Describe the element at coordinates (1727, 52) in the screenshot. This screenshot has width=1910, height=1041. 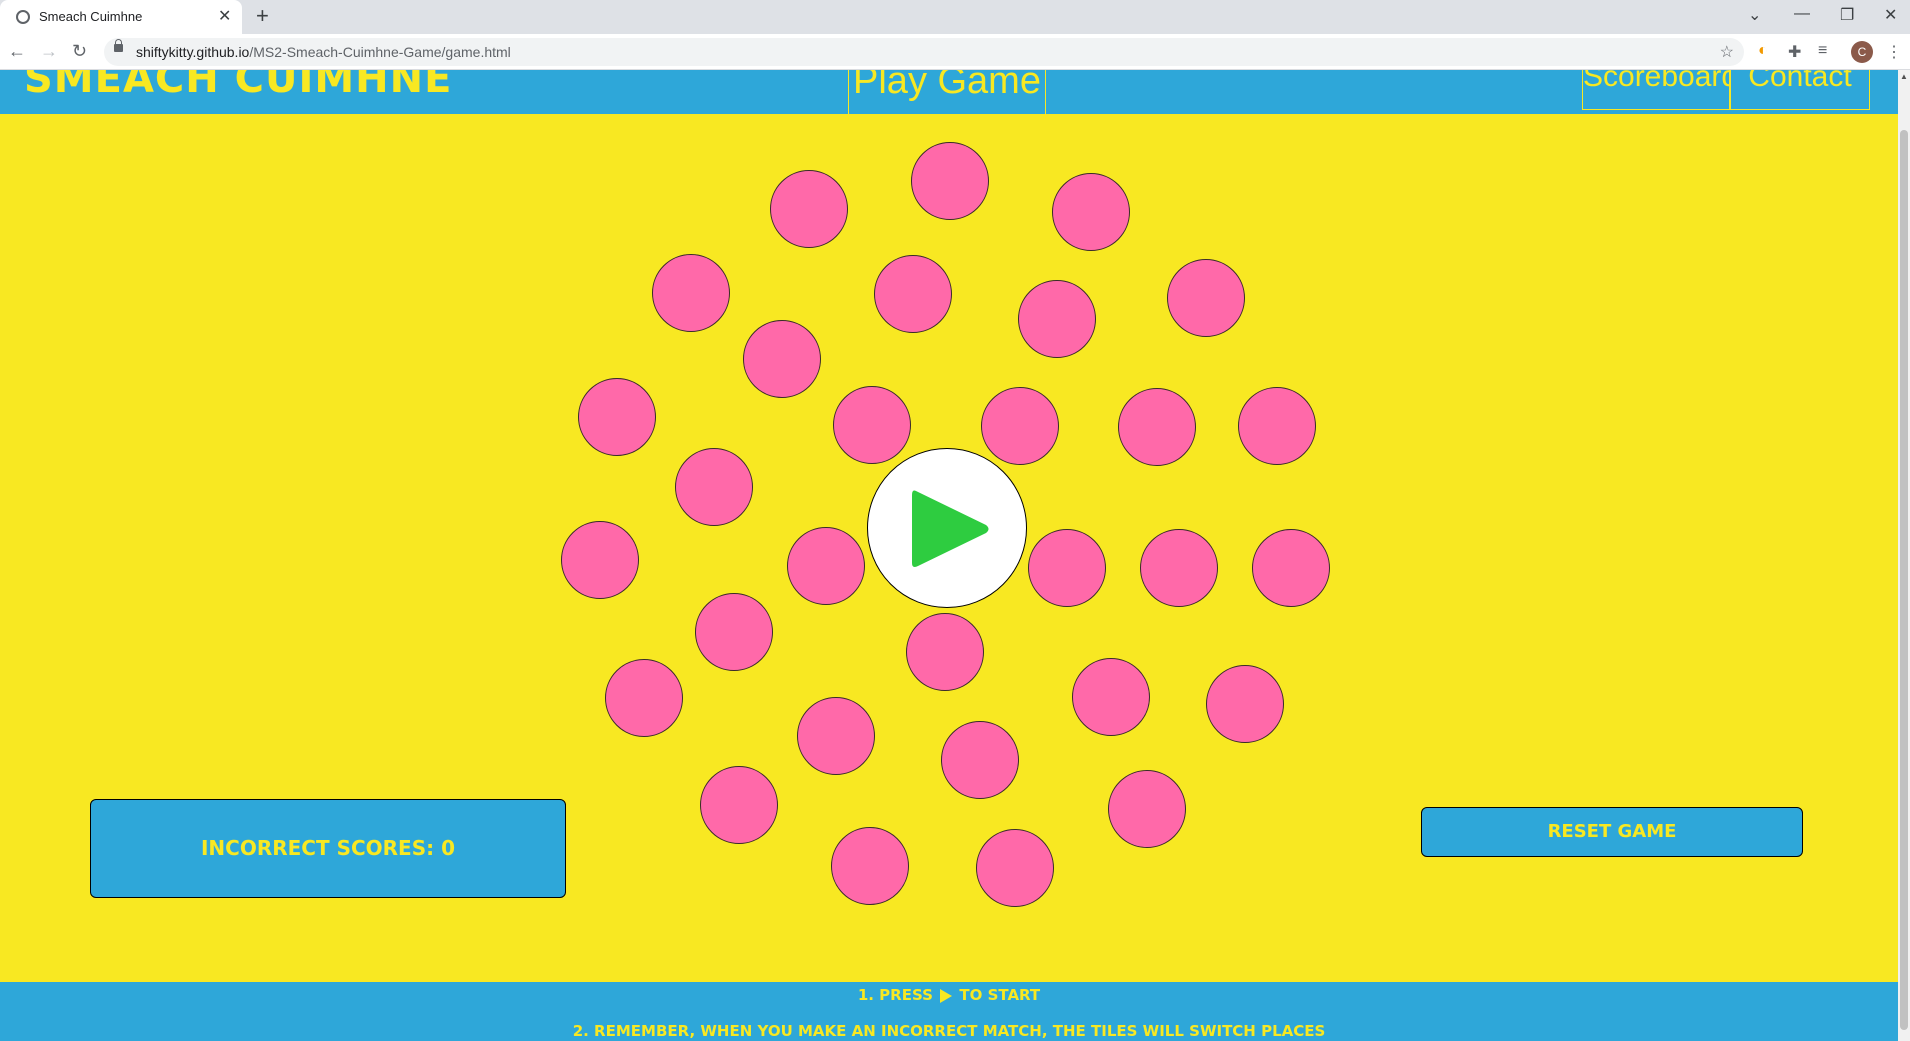
I see `bookmark-star-icon: ☆` at that location.